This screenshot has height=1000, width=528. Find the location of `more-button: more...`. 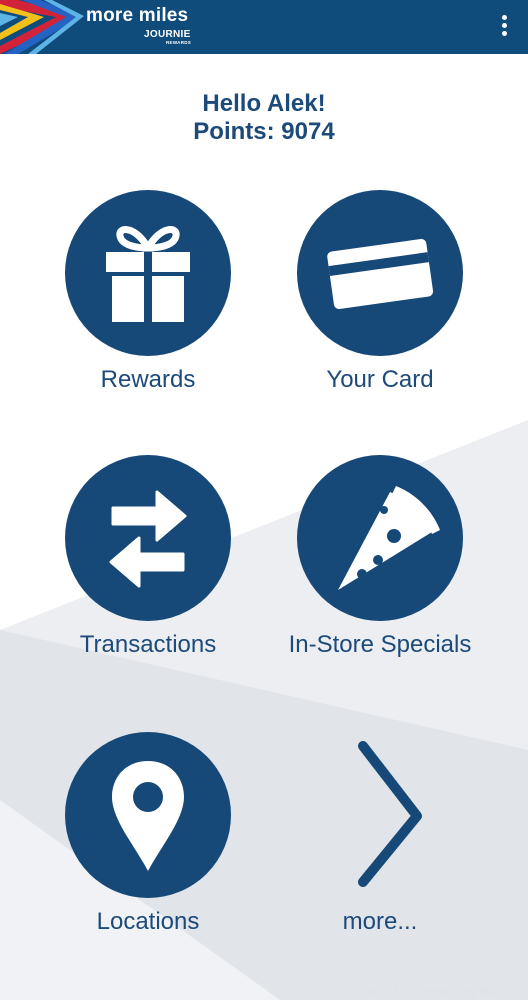

more-button: more... is located at coordinates (380, 847).